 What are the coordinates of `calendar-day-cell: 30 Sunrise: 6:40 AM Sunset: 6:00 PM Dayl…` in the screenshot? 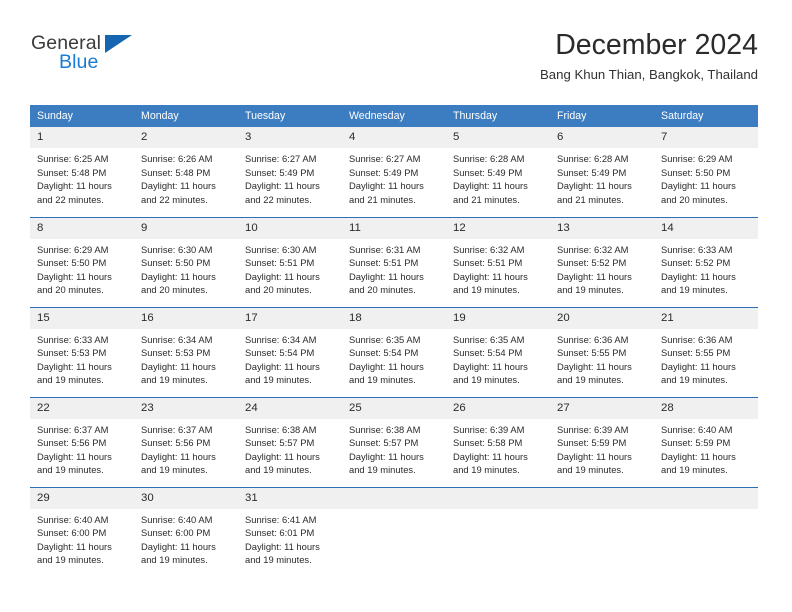 It's located at (186, 531).